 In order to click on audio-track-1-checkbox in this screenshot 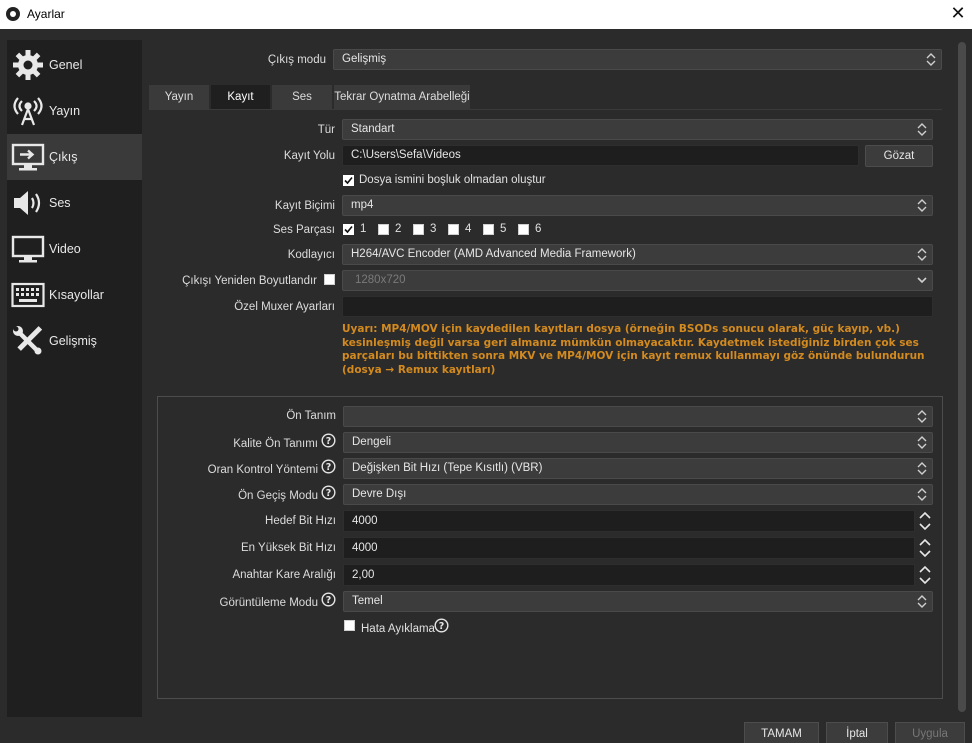, I will do `click(348, 229)`.